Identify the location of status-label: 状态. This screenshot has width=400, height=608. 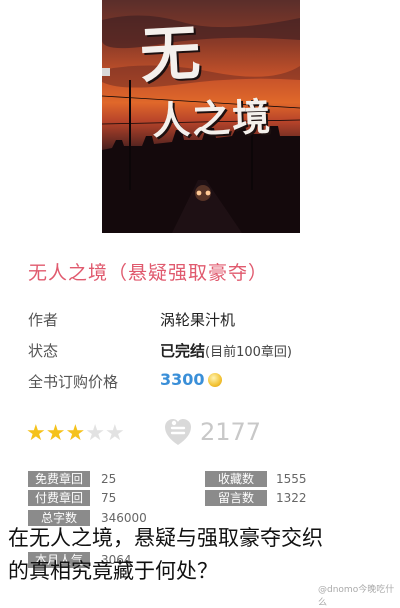
(43, 351).